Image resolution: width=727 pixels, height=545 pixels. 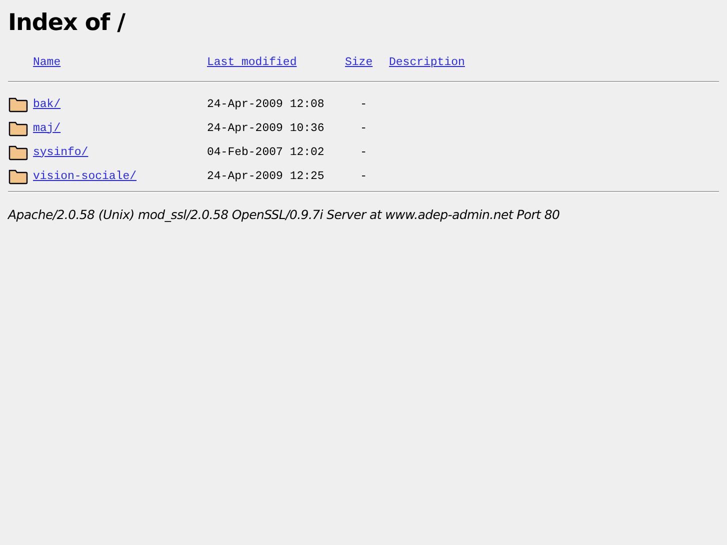 What do you see at coordinates (359, 62) in the screenshot?
I see `column-header-link: Size` at bounding box center [359, 62].